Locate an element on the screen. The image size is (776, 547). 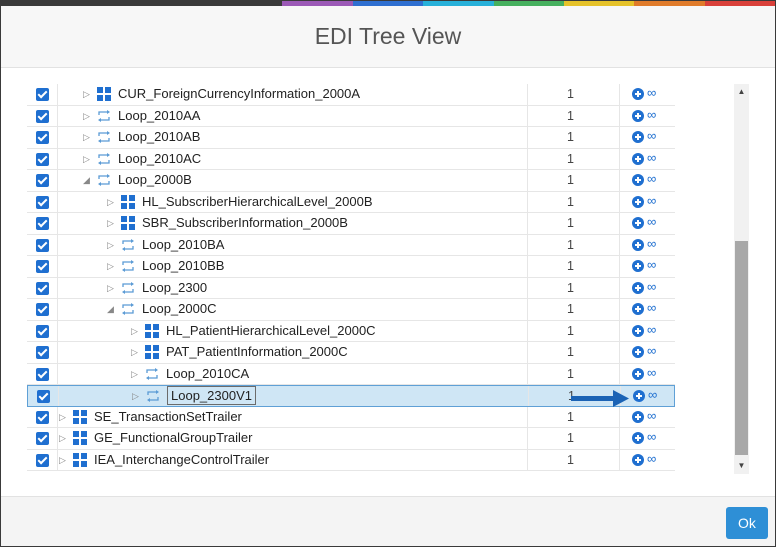
tree-row: ▷ Loop_2010BB 1 ∞ is located at coordinates (351, 267).